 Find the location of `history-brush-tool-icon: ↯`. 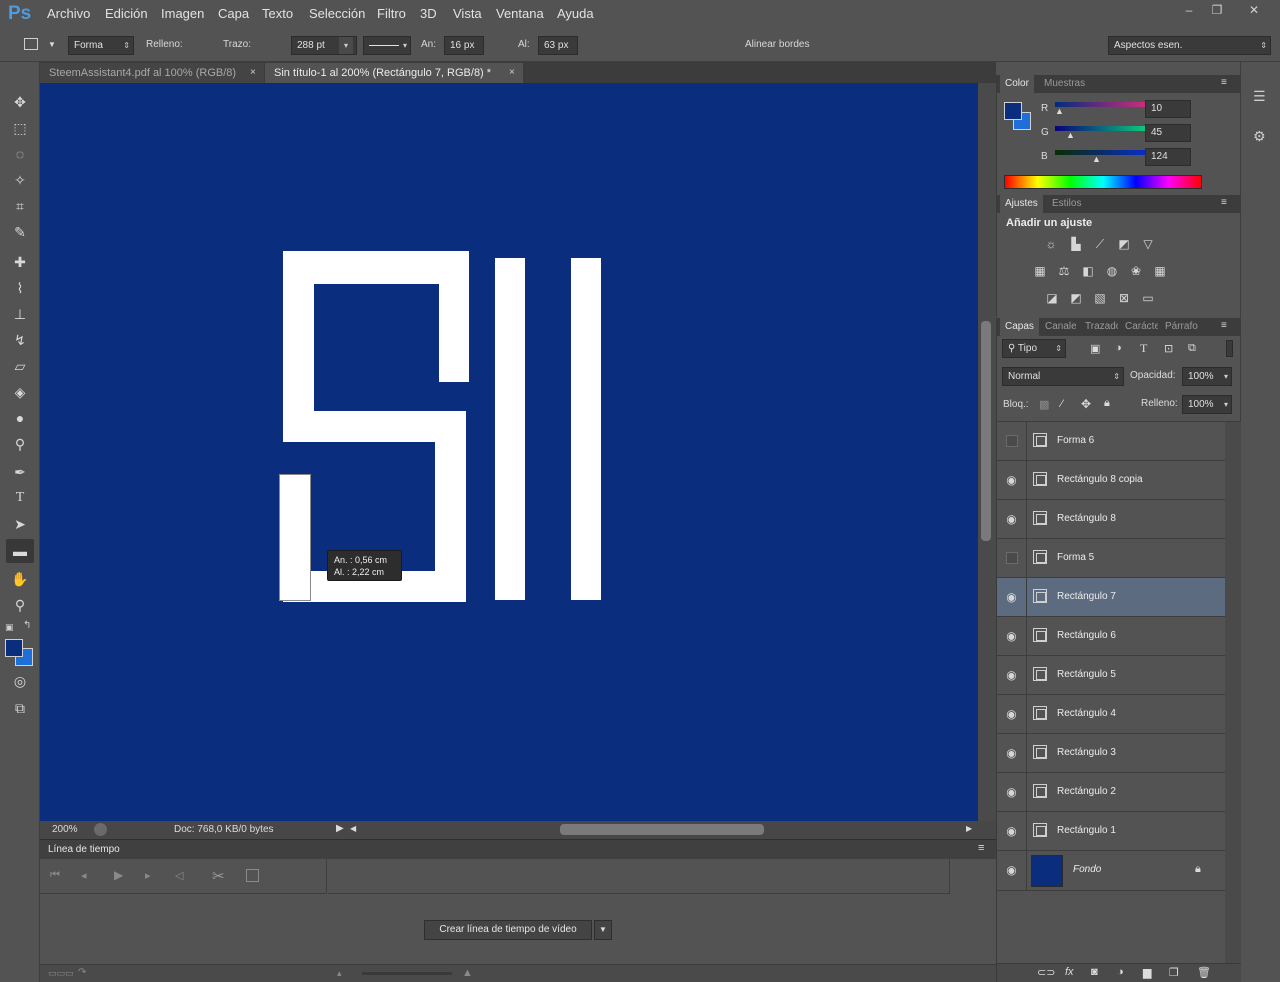

history-brush-tool-icon: ↯ is located at coordinates (20, 340).